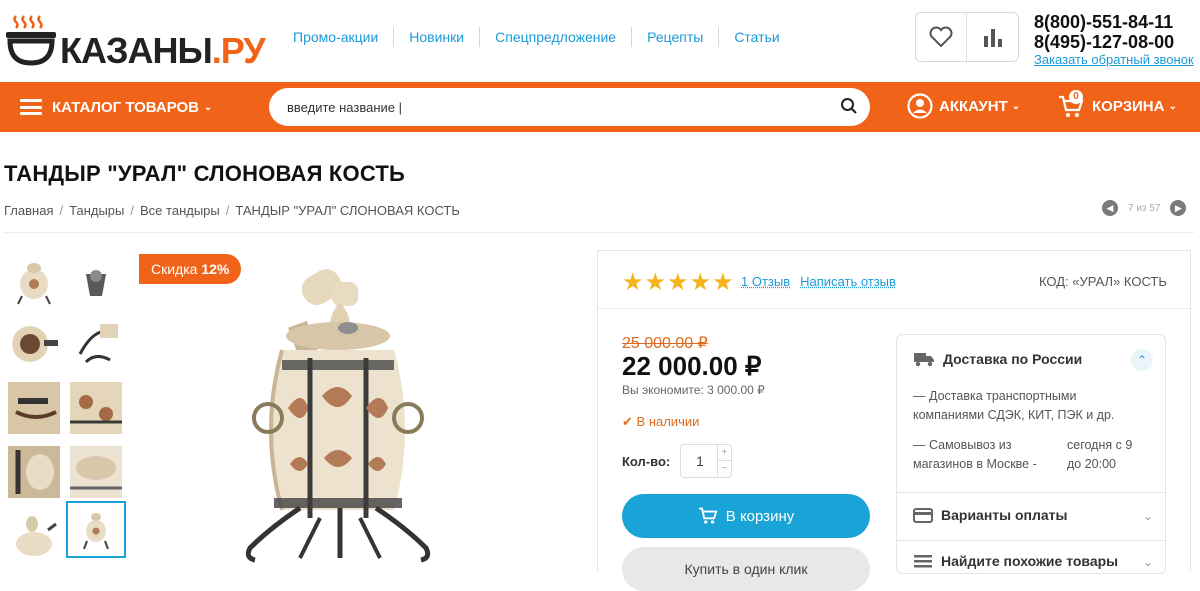  I want to click on delivery-line-1a: — Доставка транспортными, so click(995, 396).